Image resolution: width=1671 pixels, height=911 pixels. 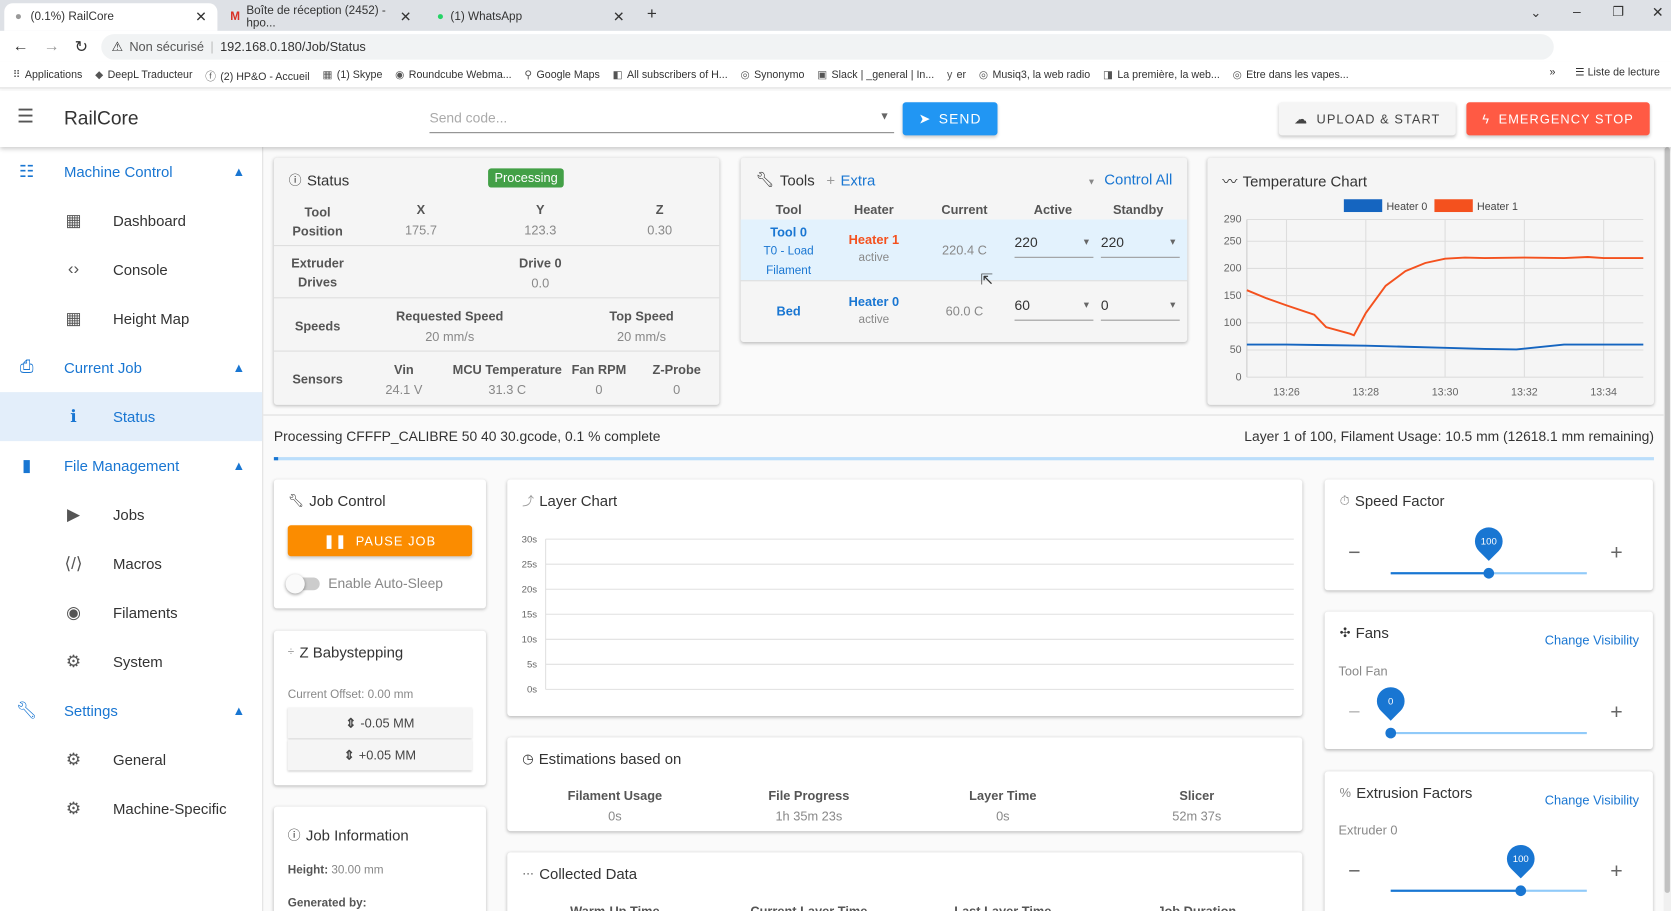 I want to click on extrusion-slider: 100, so click(x=1488, y=868).